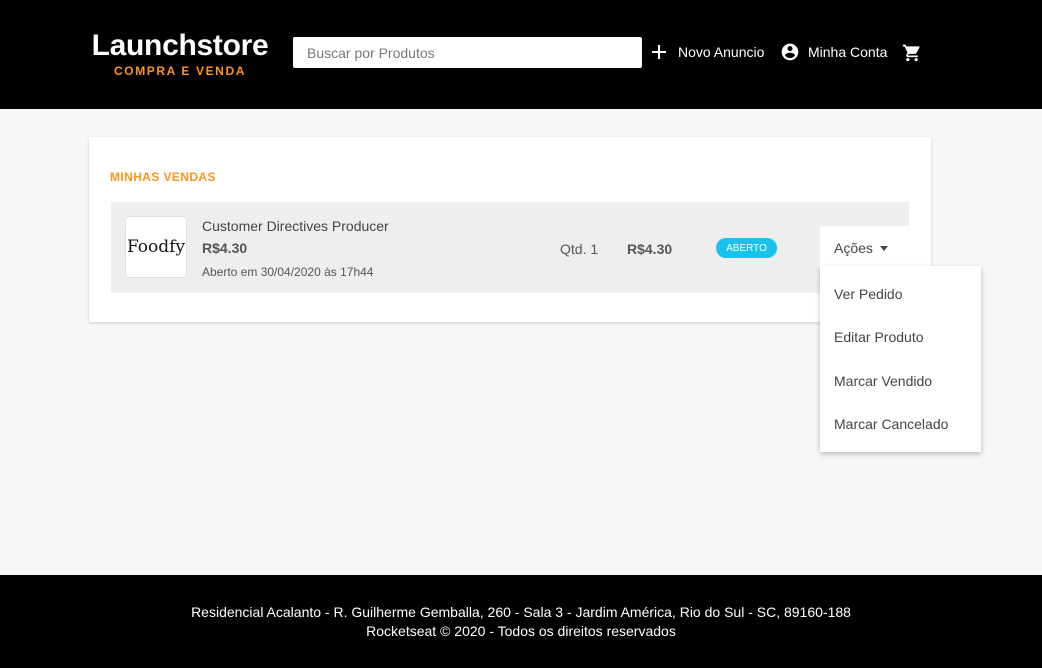 The width and height of the screenshot is (1042, 668). What do you see at coordinates (721, 52) in the screenshot?
I see `new-ad-label: Novo Anuncio` at bounding box center [721, 52].